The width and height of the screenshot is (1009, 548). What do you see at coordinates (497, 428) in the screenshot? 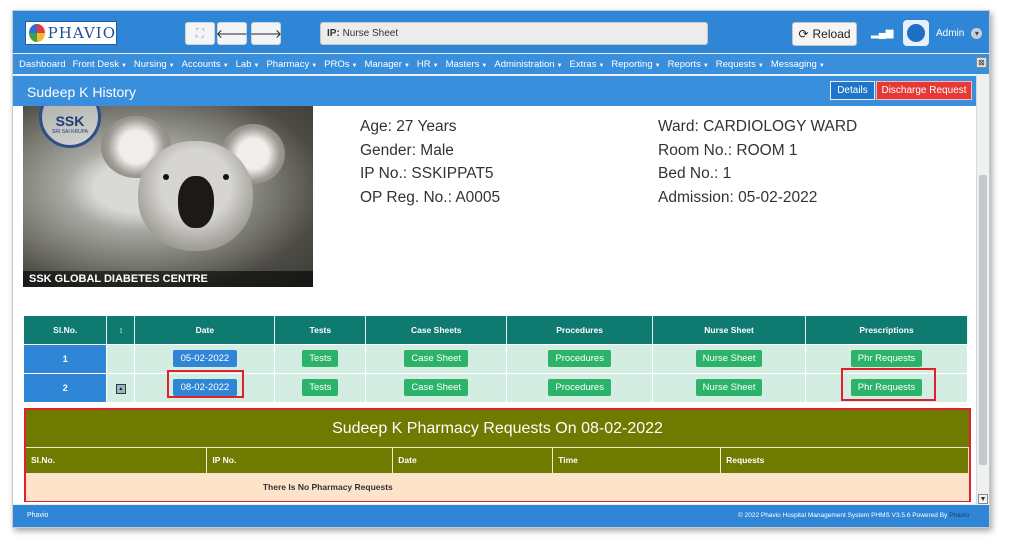
I see `pharmacy-panel-title: Sudeep K Pharmacy Requests On 08-02-2022` at bounding box center [497, 428].